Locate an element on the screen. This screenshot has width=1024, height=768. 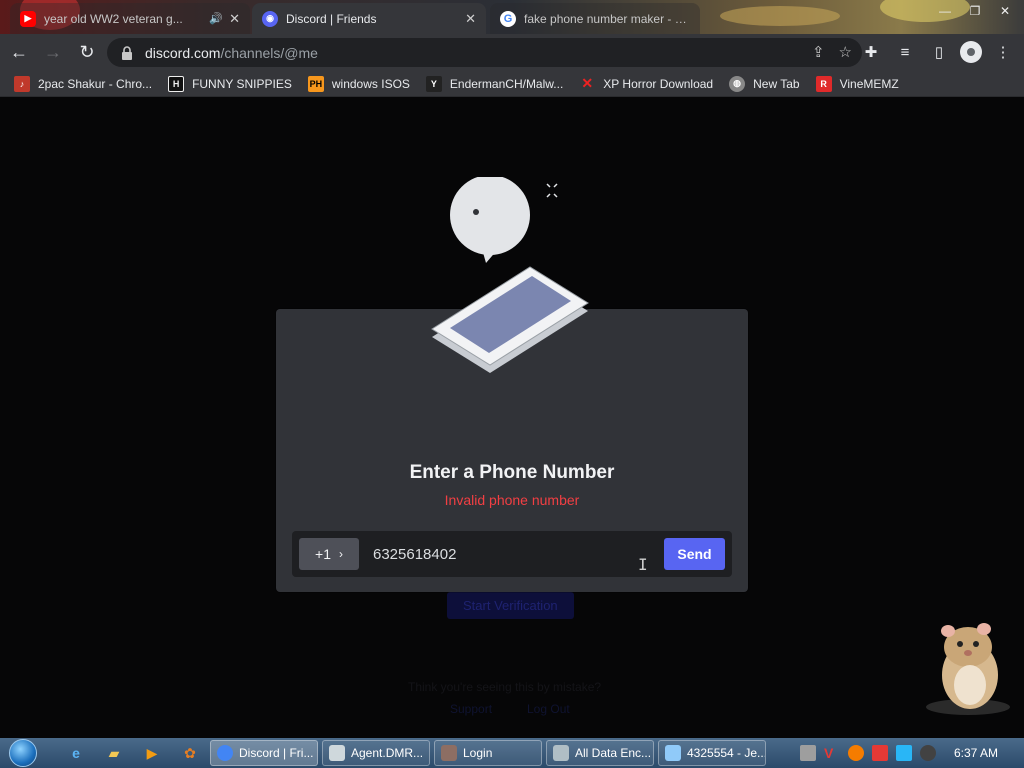
taskbar-item: Login is located at coordinates (488, 753).